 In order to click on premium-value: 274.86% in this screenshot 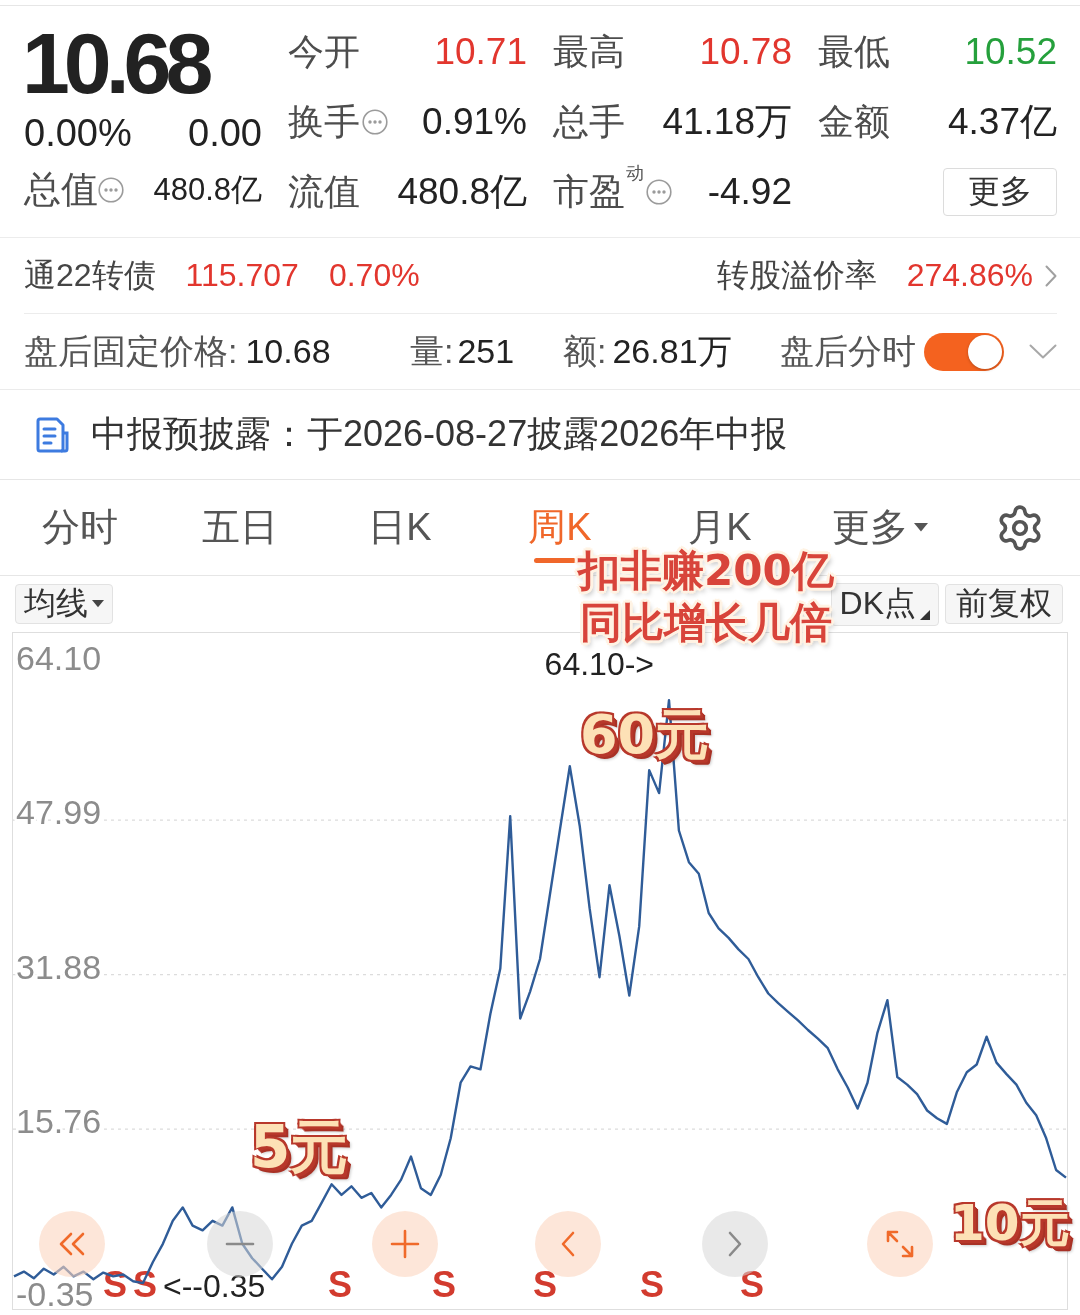, I will do `click(969, 275)`.